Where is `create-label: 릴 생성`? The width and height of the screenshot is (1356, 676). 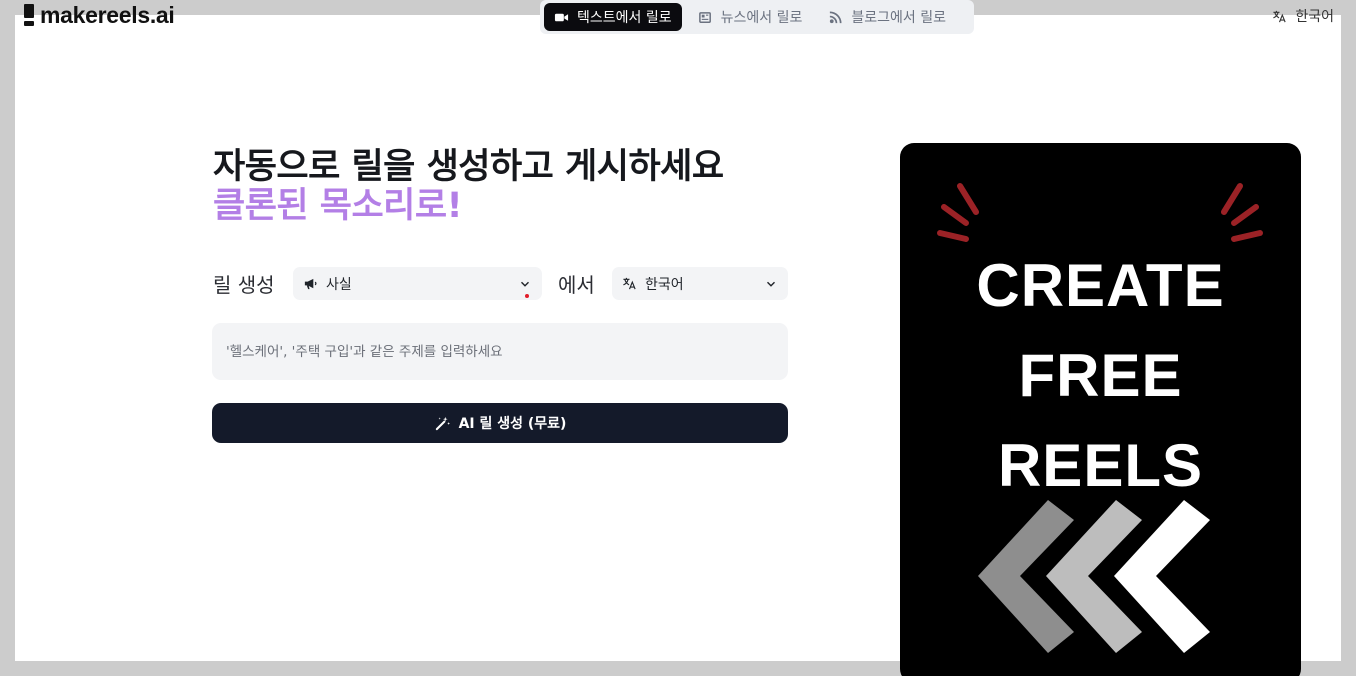 create-label: 릴 생성 is located at coordinates (244, 285).